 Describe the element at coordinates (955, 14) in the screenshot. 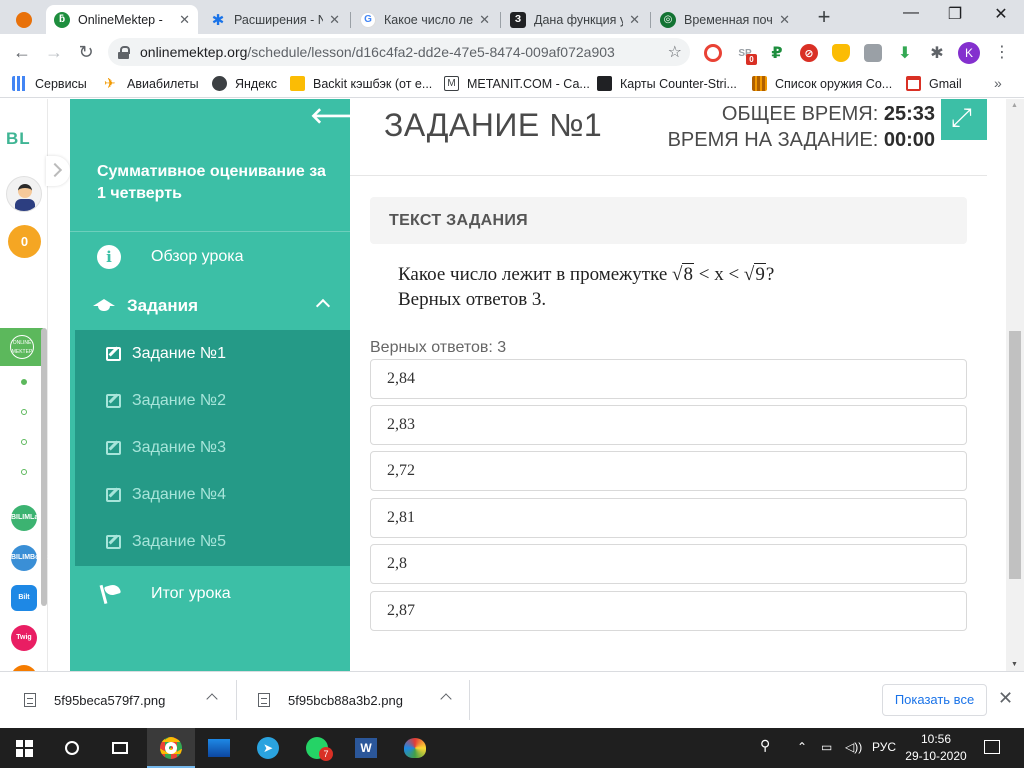

I see `restore-icon: ❐` at that location.